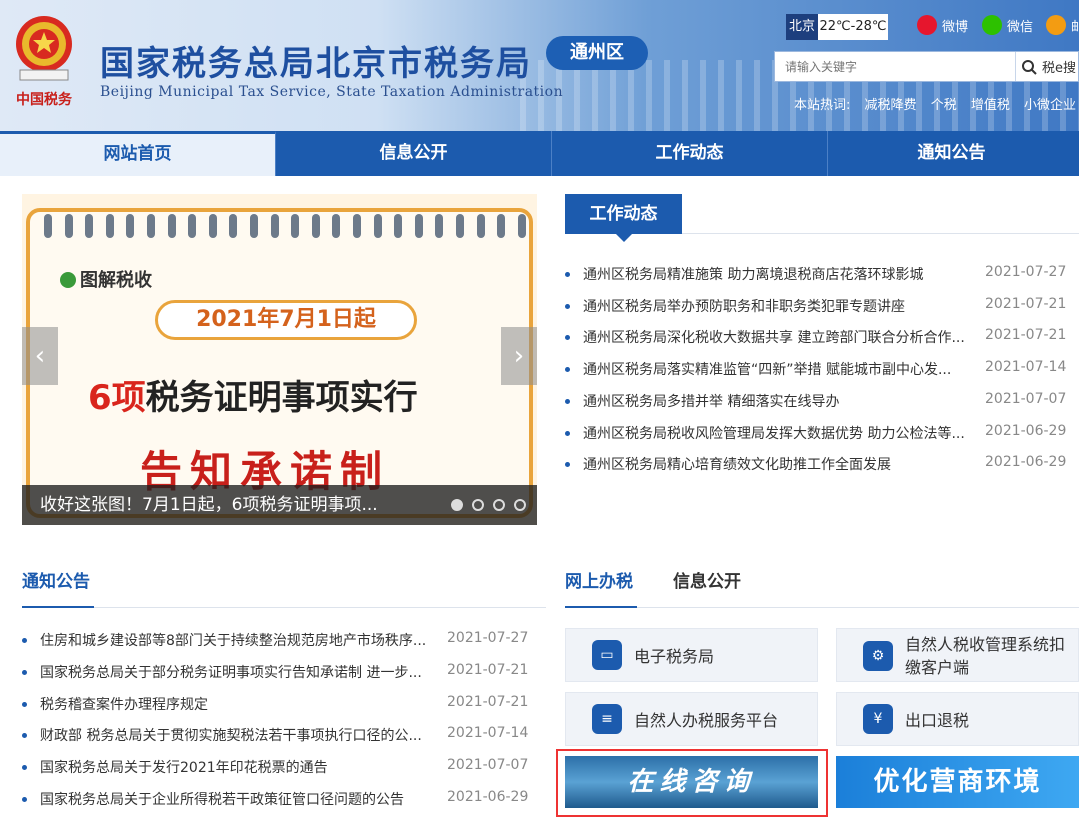  What do you see at coordinates (253, 394) in the screenshot?
I see `slide-headline: 6项税务证明事项实行` at bounding box center [253, 394].